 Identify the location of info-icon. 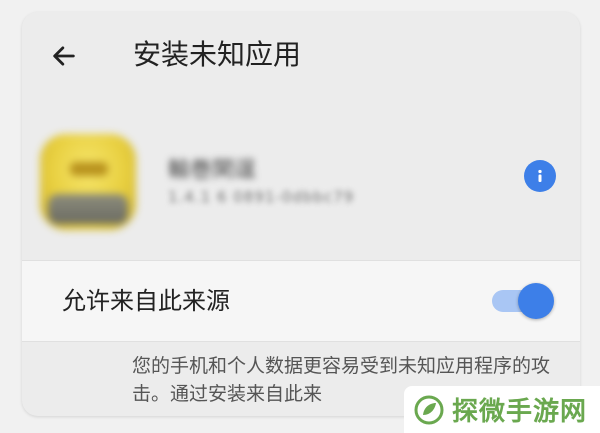
(540, 175).